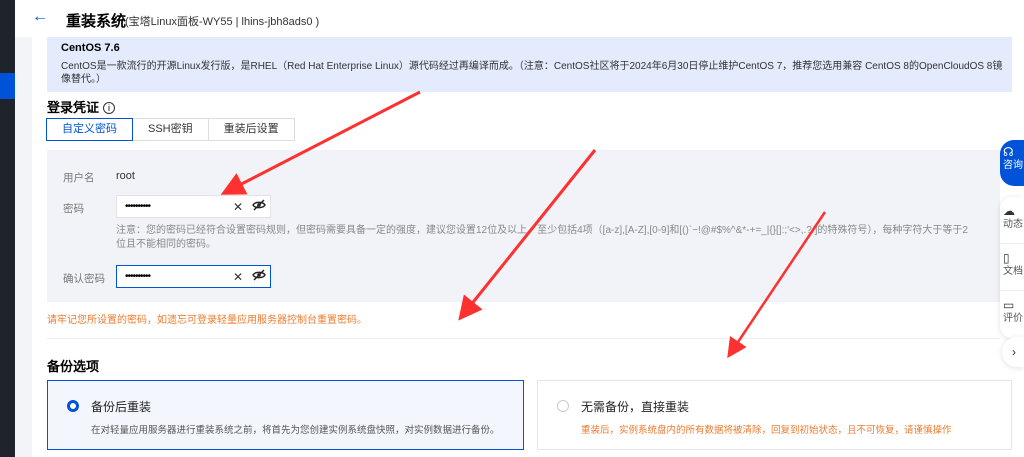  Describe the element at coordinates (193, 206) in the screenshot. I see `password-input: •••••••••• ✕` at that location.